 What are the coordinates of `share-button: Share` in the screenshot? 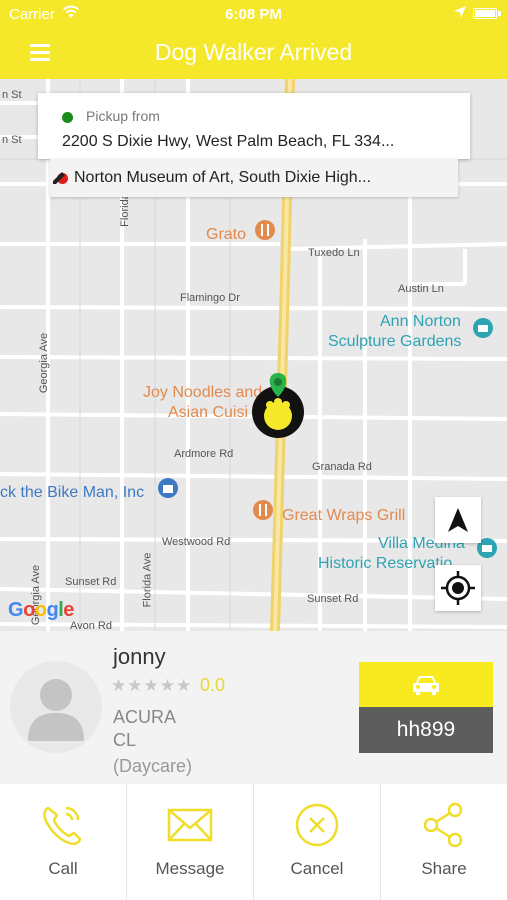 It's located at (443, 842).